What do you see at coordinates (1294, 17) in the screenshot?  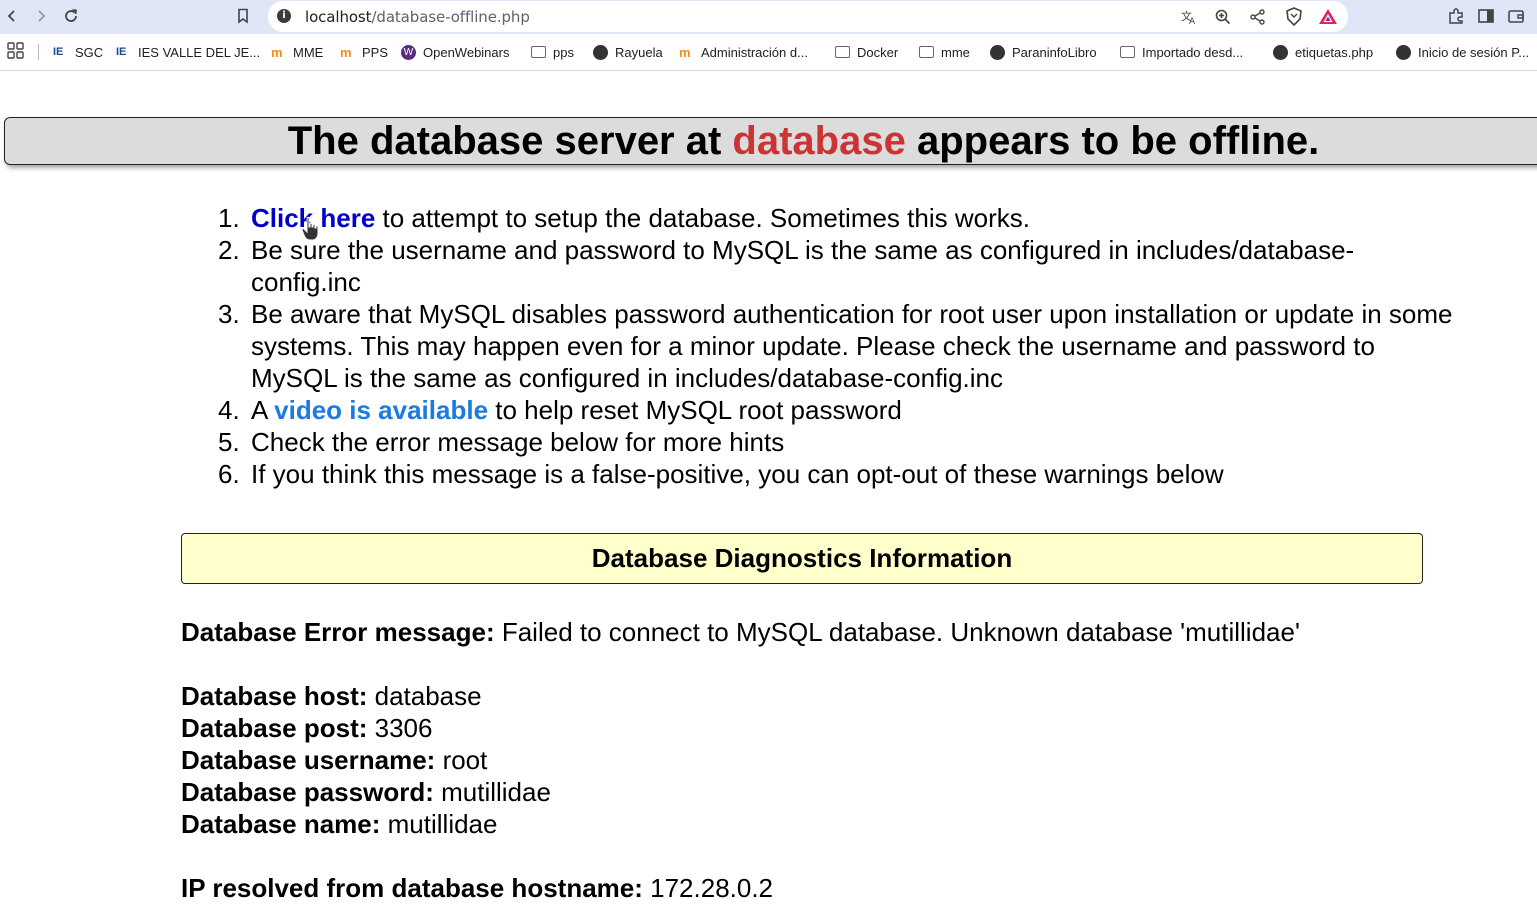 I see `brave-shield-icon` at bounding box center [1294, 17].